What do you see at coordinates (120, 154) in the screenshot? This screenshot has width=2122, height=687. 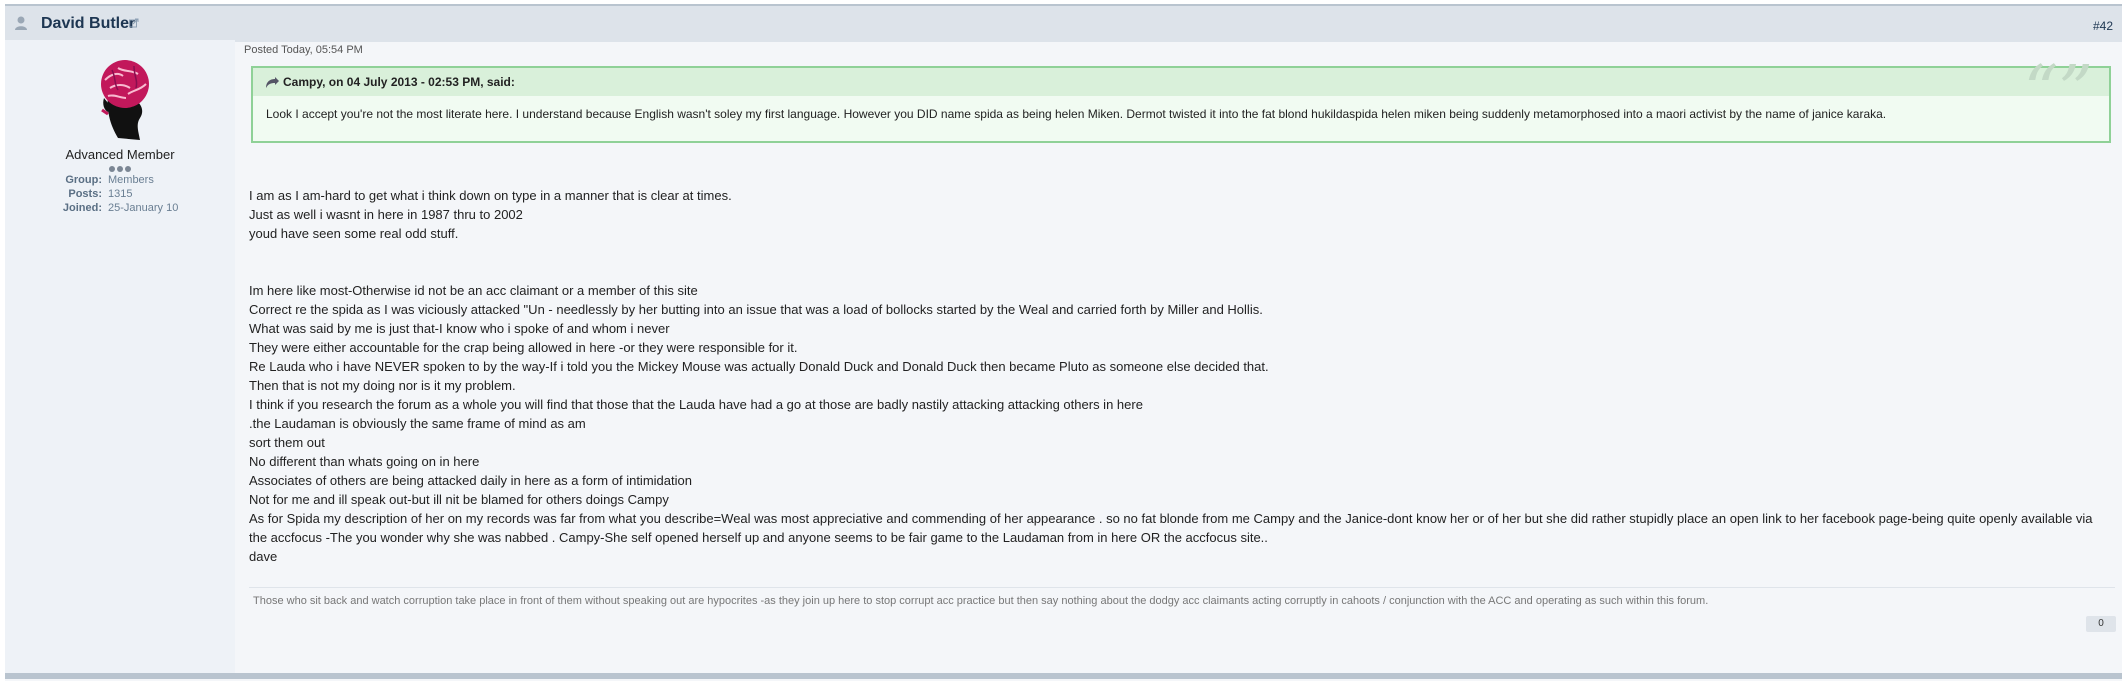 I see `member-title: Advanced Member` at bounding box center [120, 154].